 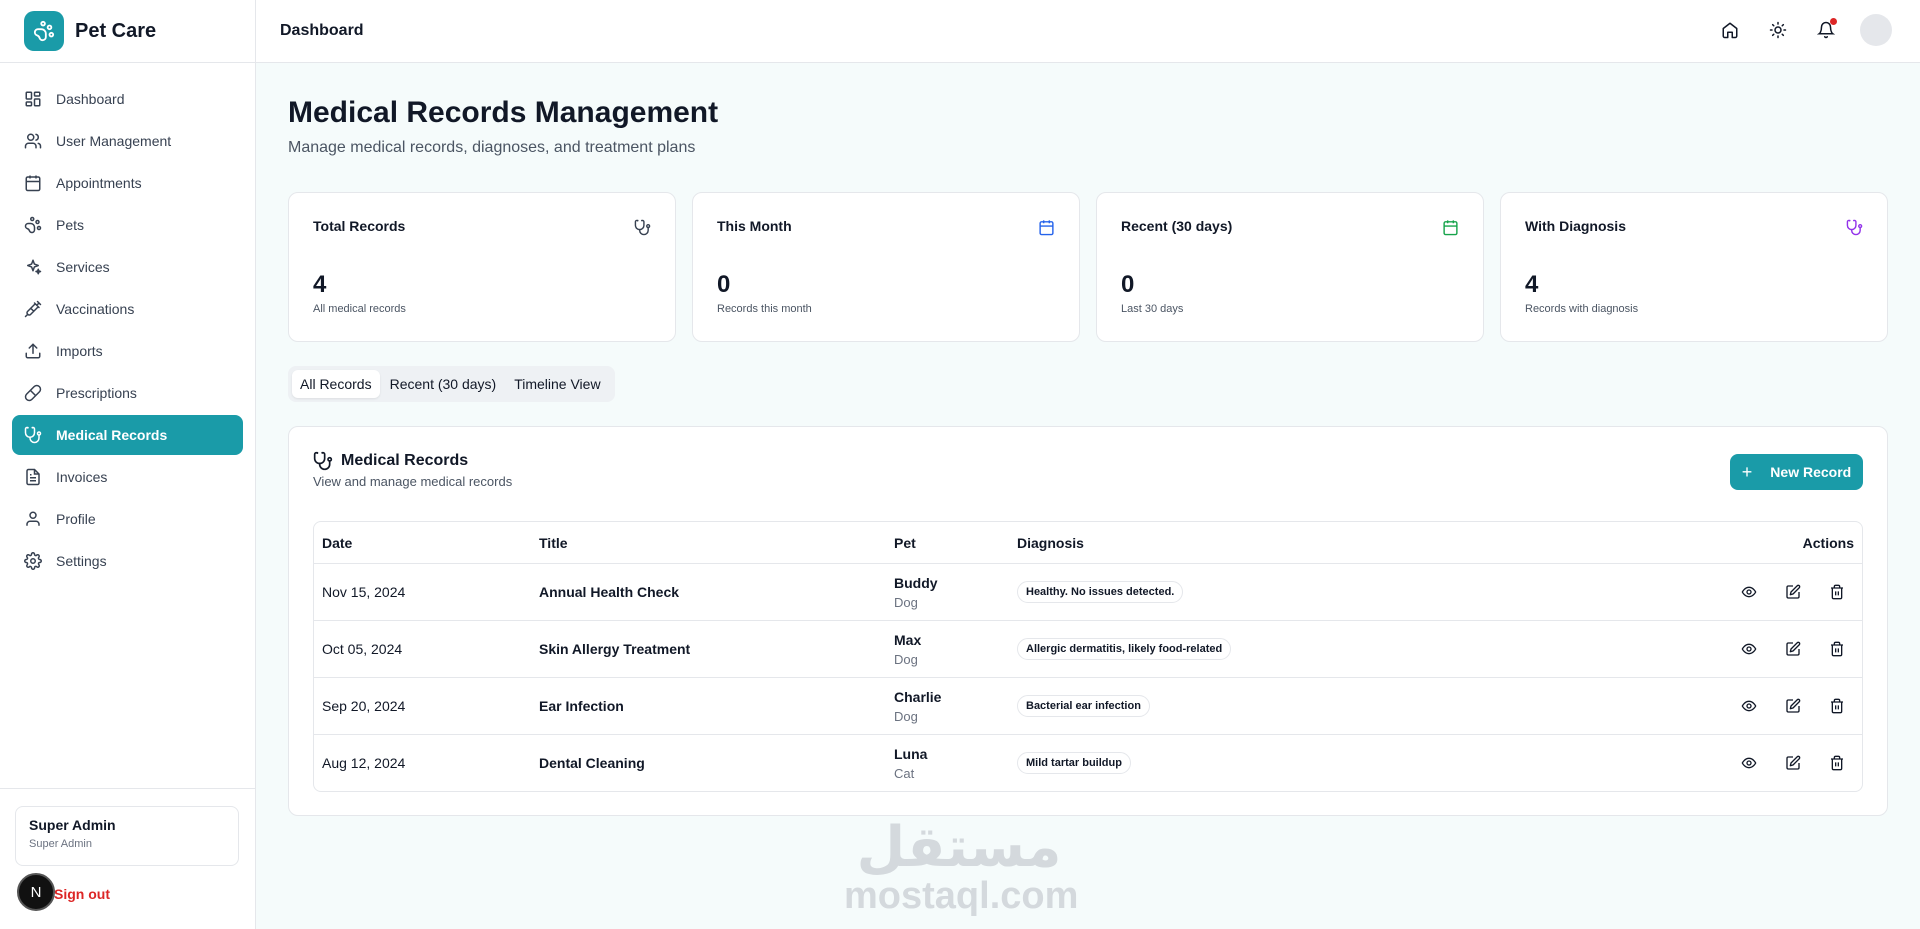 What do you see at coordinates (83, 267) in the screenshot?
I see `sidebar-item-label: Services` at bounding box center [83, 267].